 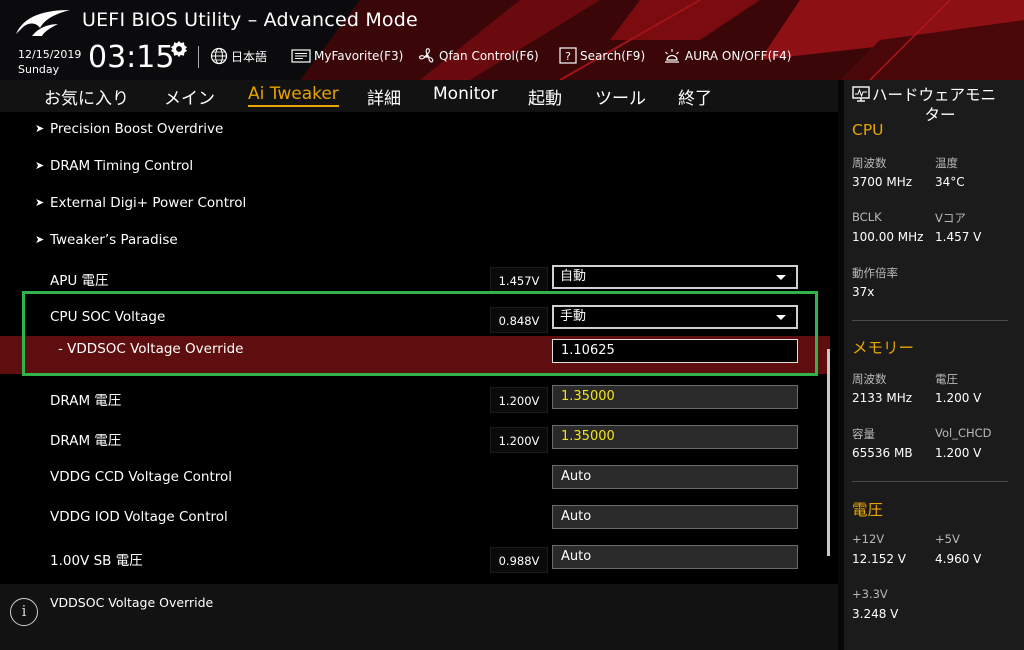 What do you see at coordinates (867, 217) in the screenshot?
I see `bclk-label: BCLK` at bounding box center [867, 217].